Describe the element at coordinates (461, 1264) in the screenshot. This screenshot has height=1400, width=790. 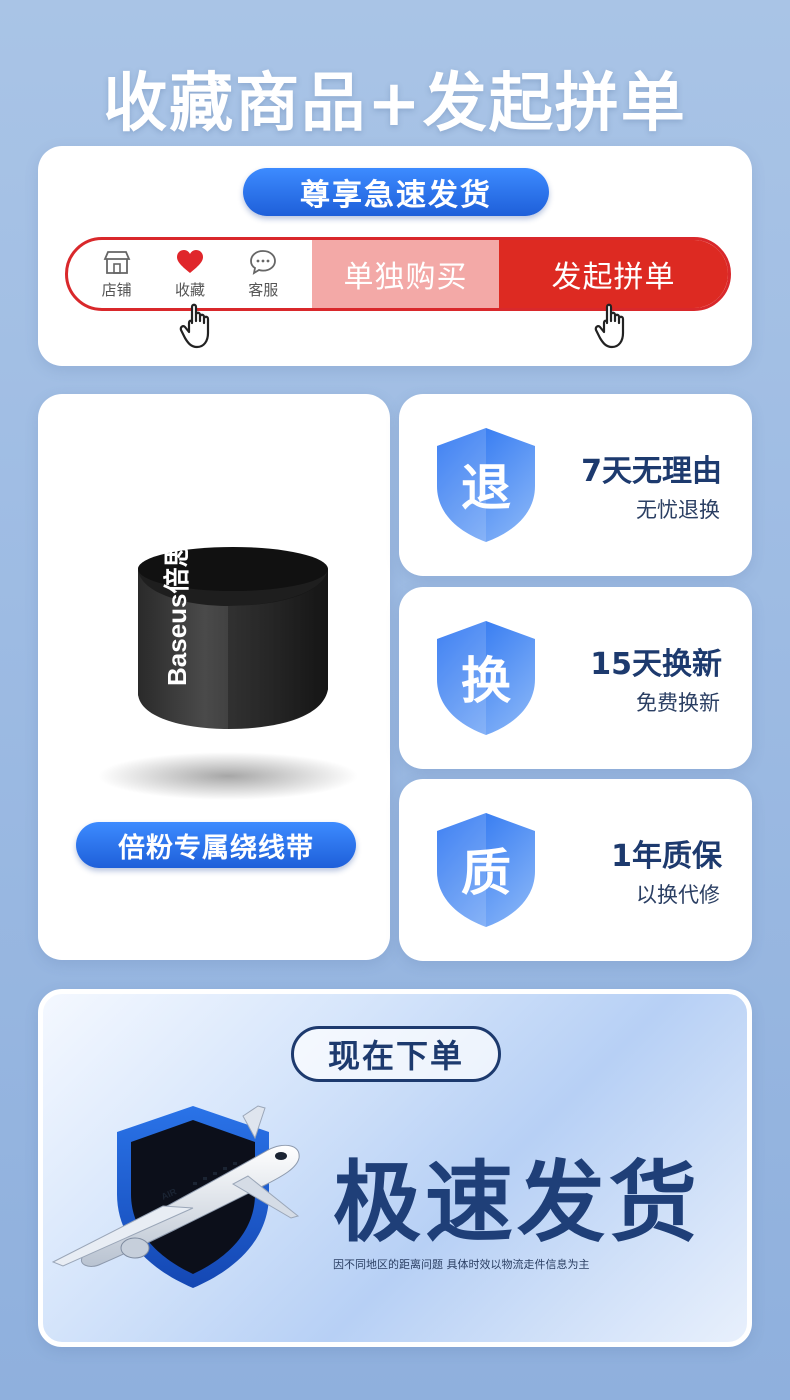
I see `shipping-disclaimer: 因不同地区的距离问题 具体时效以物流走件信息为主` at that location.